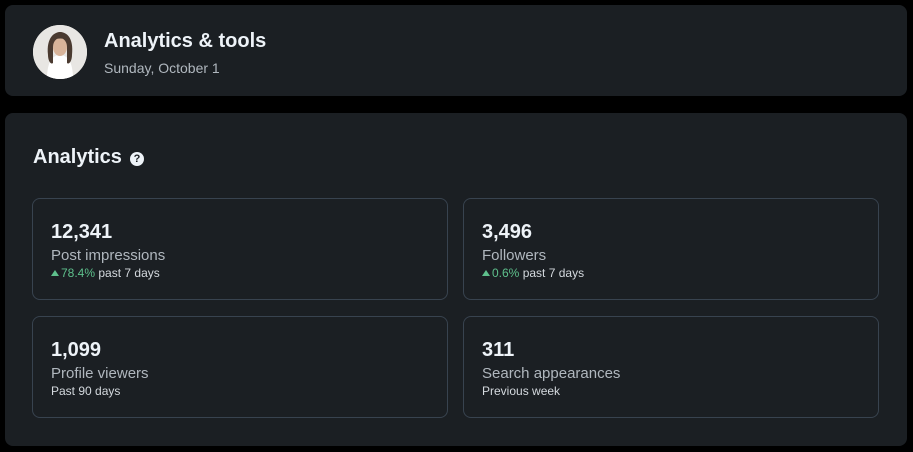 The width and height of the screenshot is (913, 452). I want to click on metric-subtext: 78.4% past 7 days, so click(105, 273).